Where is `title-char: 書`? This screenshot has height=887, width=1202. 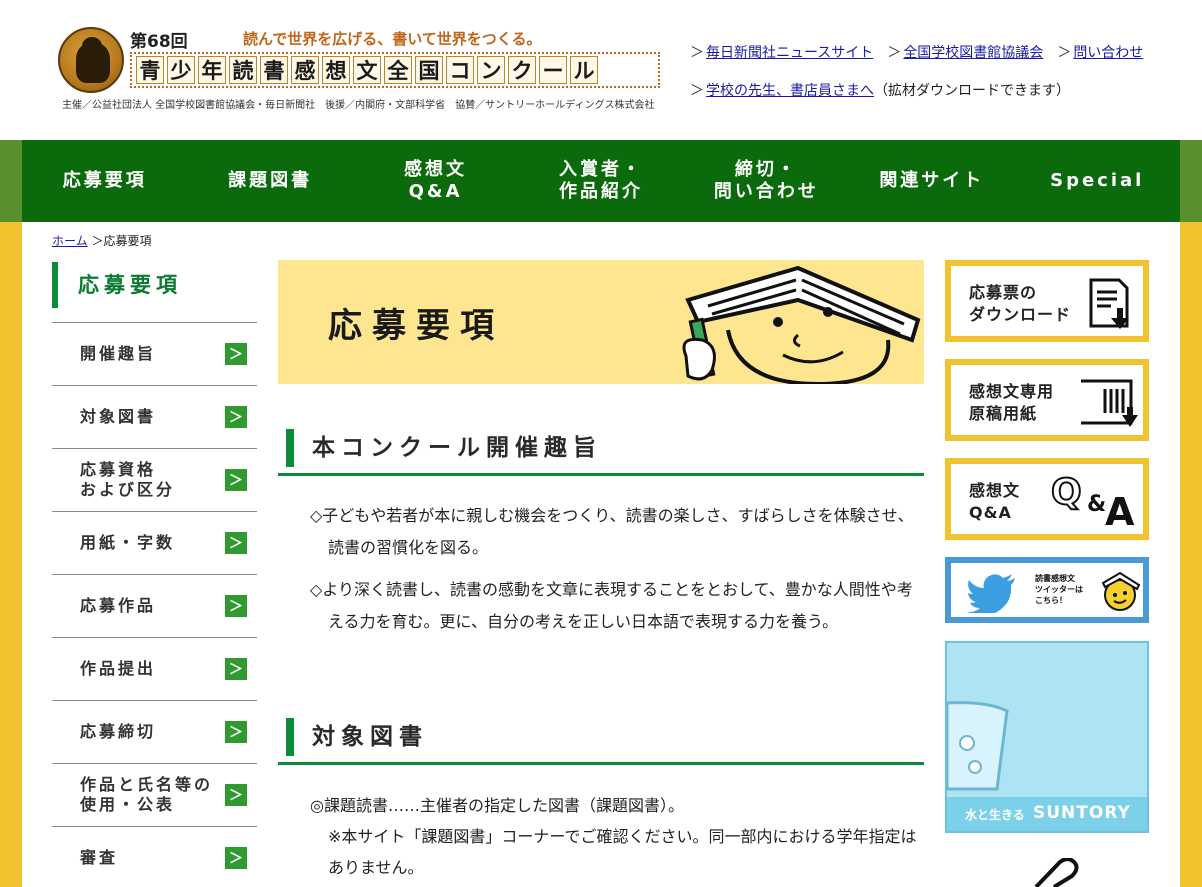 title-char: 書 is located at coordinates (274, 70).